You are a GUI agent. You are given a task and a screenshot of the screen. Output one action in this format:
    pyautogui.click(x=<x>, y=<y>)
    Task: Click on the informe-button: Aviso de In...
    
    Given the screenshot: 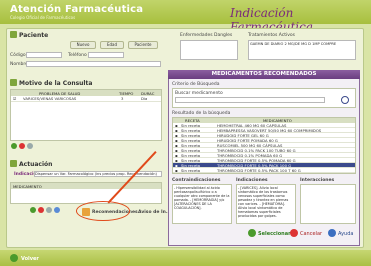 What is the action you would take?
    pyautogui.click(x=154, y=212)
    